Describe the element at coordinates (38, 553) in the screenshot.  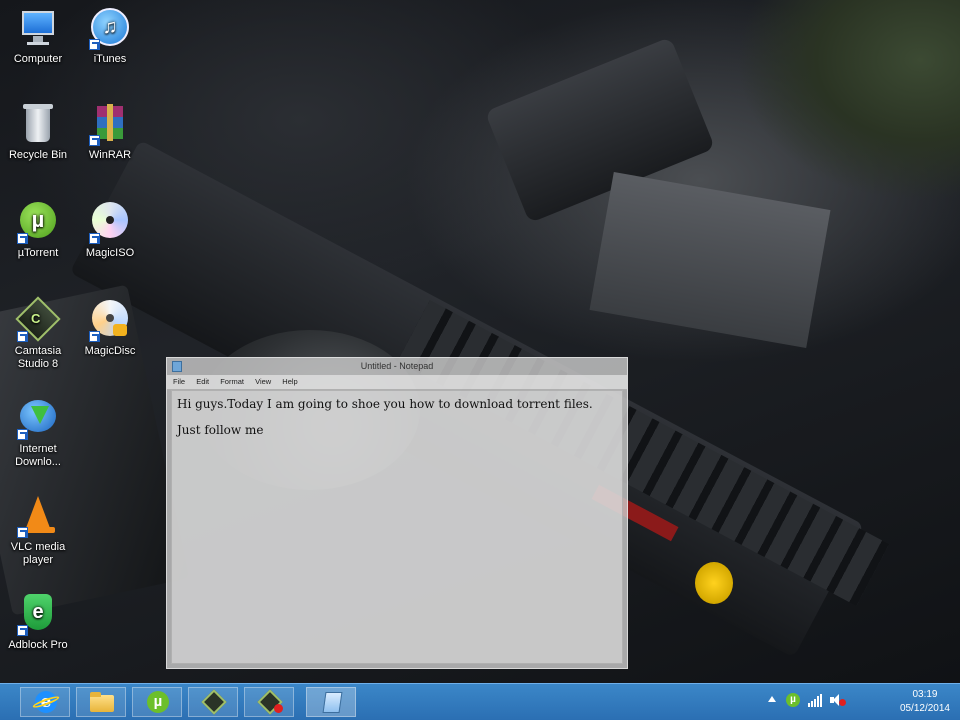
I see `desktop-icon-label: VLC media player` at that location.